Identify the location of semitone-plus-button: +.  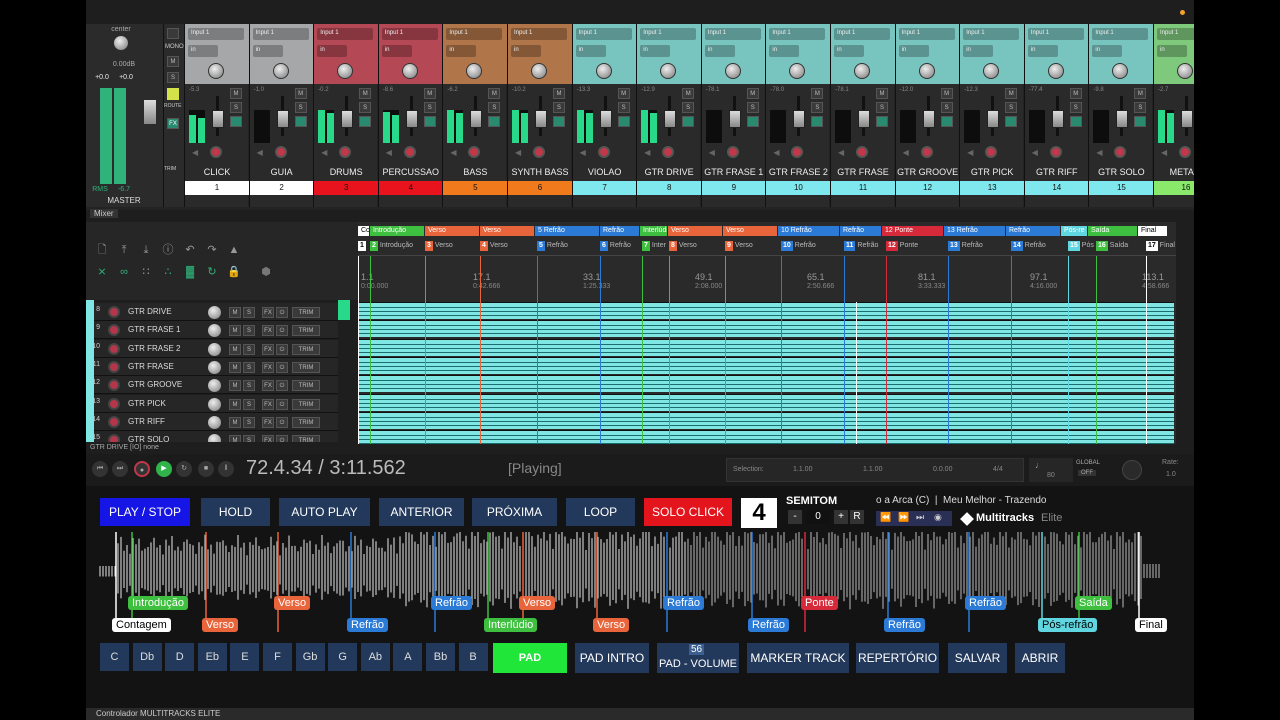
(841, 517).